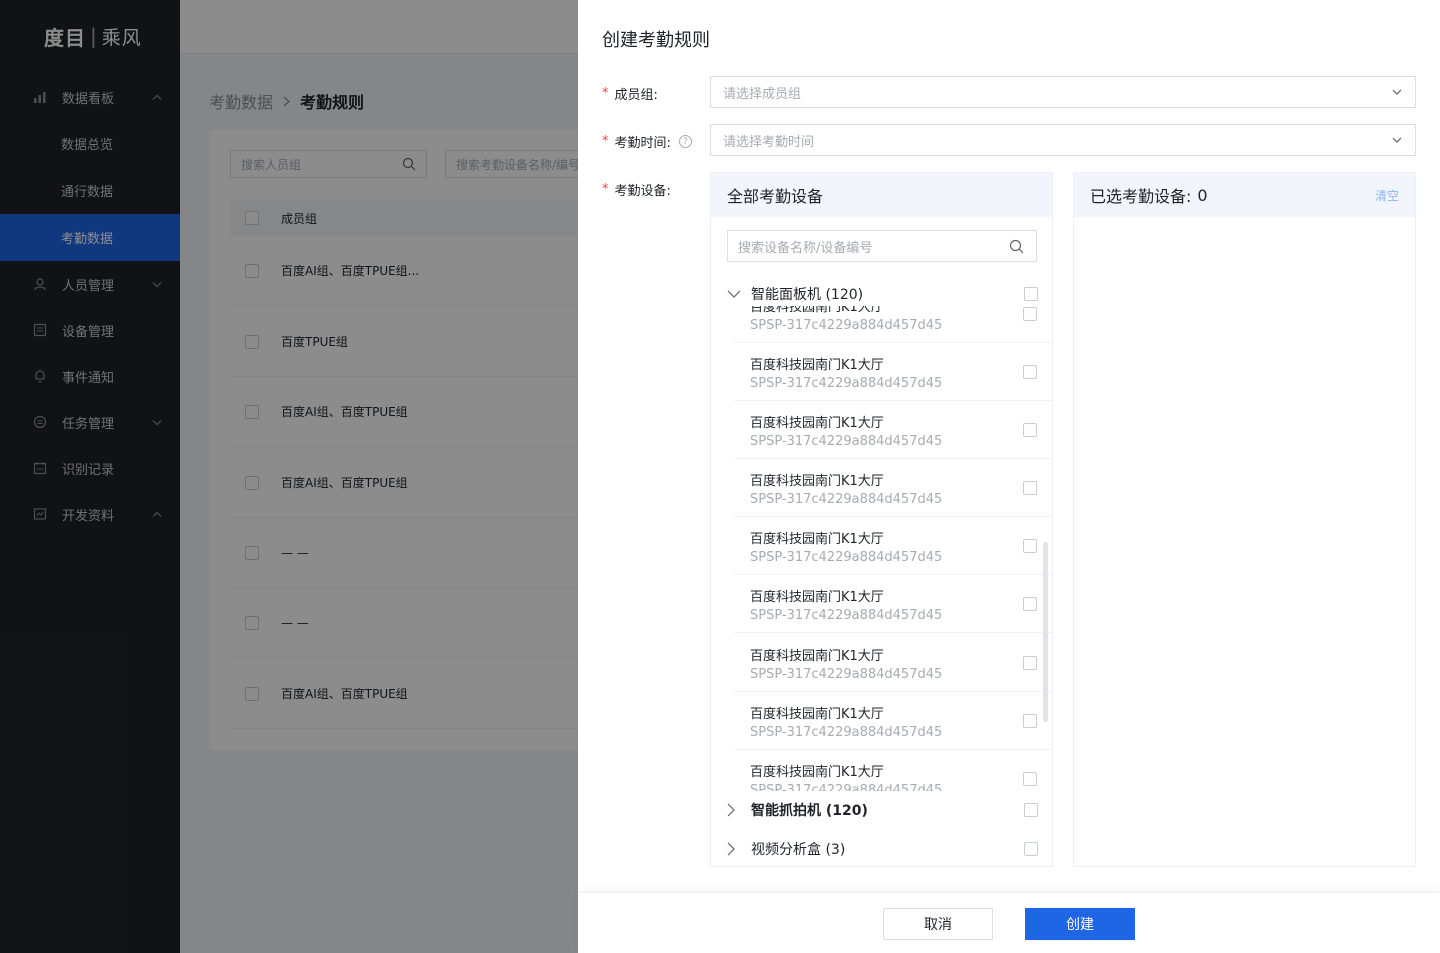  What do you see at coordinates (1141, 196) in the screenshot?
I see `selected-devices-title: 已选考勤设备:` at bounding box center [1141, 196].